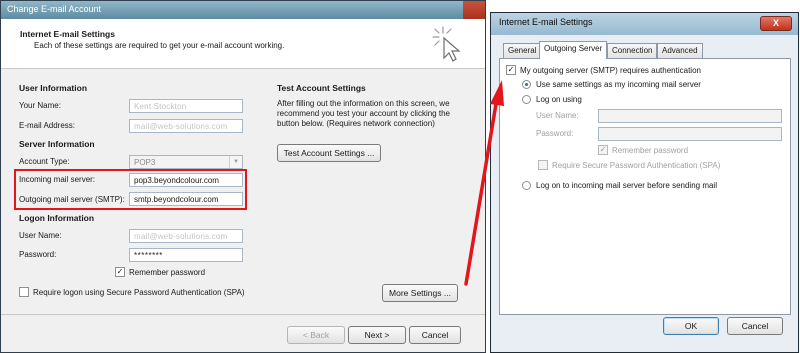  I want to click on smtp-auth-checkbox: ✓, so click(511, 70).